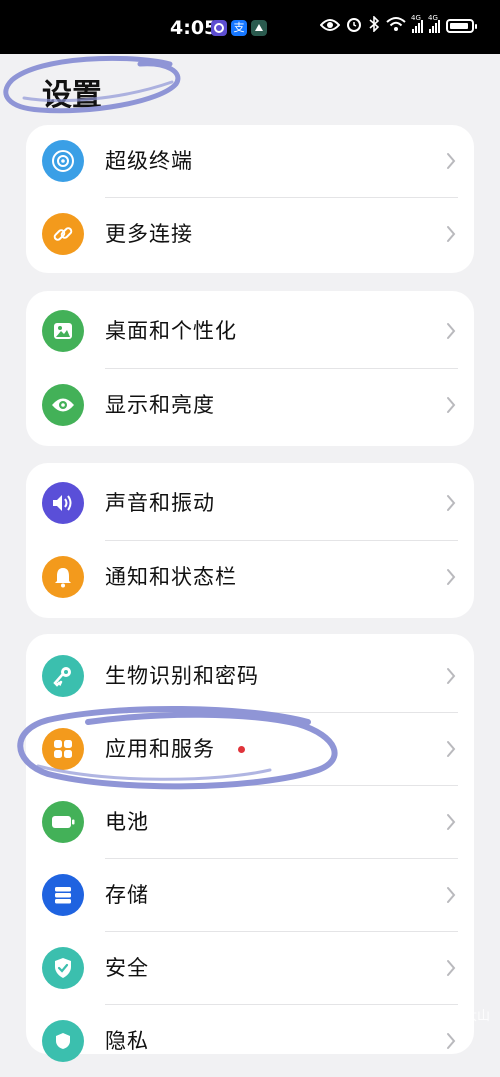 The width and height of the screenshot is (500, 1077). Describe the element at coordinates (127, 822) in the screenshot. I see `settings-item-label: 电池` at that location.